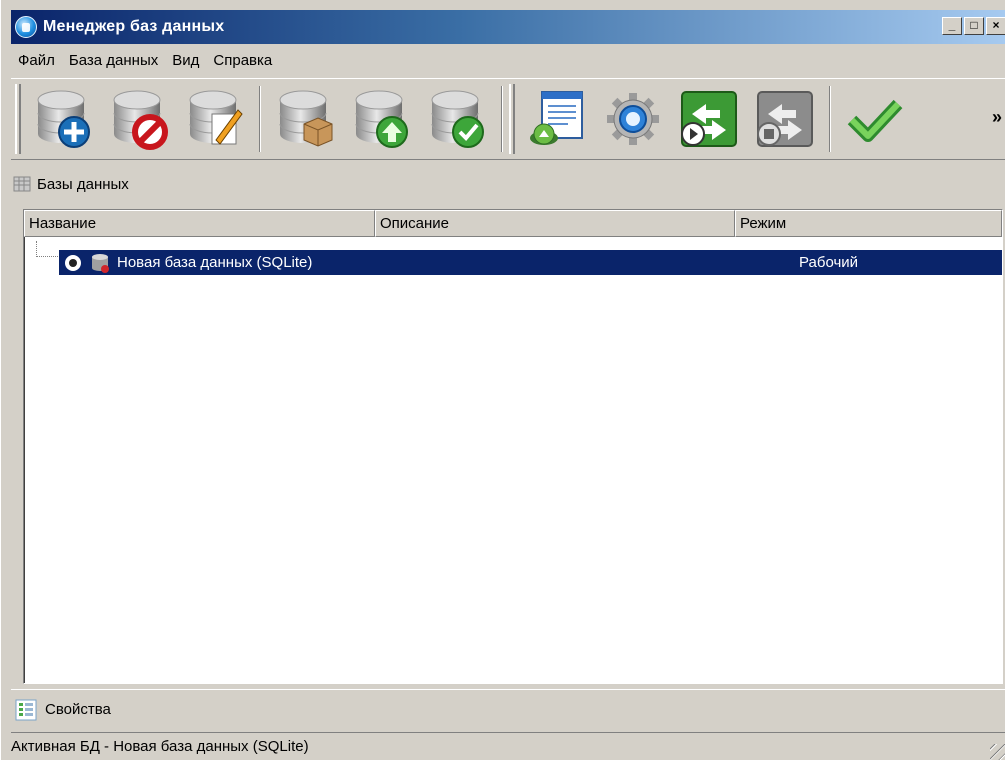 The image size is (1005, 760). I want to click on menu-view: Вид, so click(185, 60).